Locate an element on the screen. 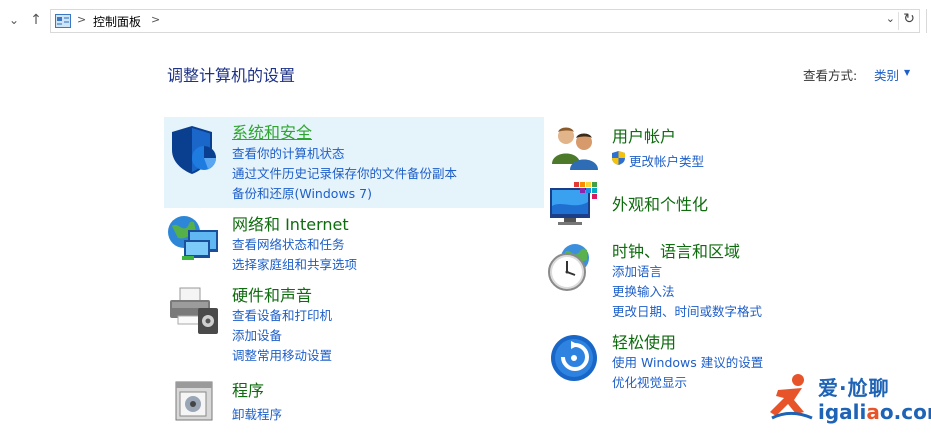 Image resolution: width=931 pixels, height=438 pixels. view-by-label: 查看方式: is located at coordinates (830, 75).